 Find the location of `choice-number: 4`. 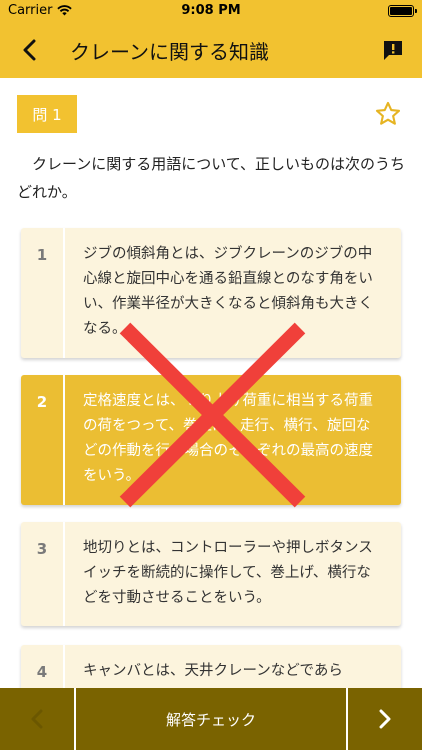

choice-number: 4 is located at coordinates (42, 672).